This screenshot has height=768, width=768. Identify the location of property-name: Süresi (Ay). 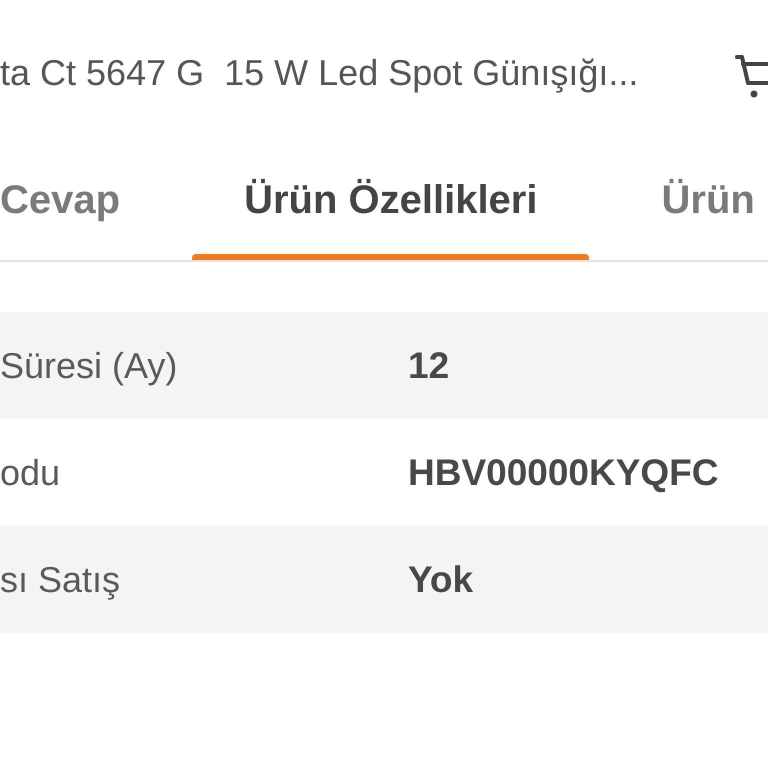
(89, 366).